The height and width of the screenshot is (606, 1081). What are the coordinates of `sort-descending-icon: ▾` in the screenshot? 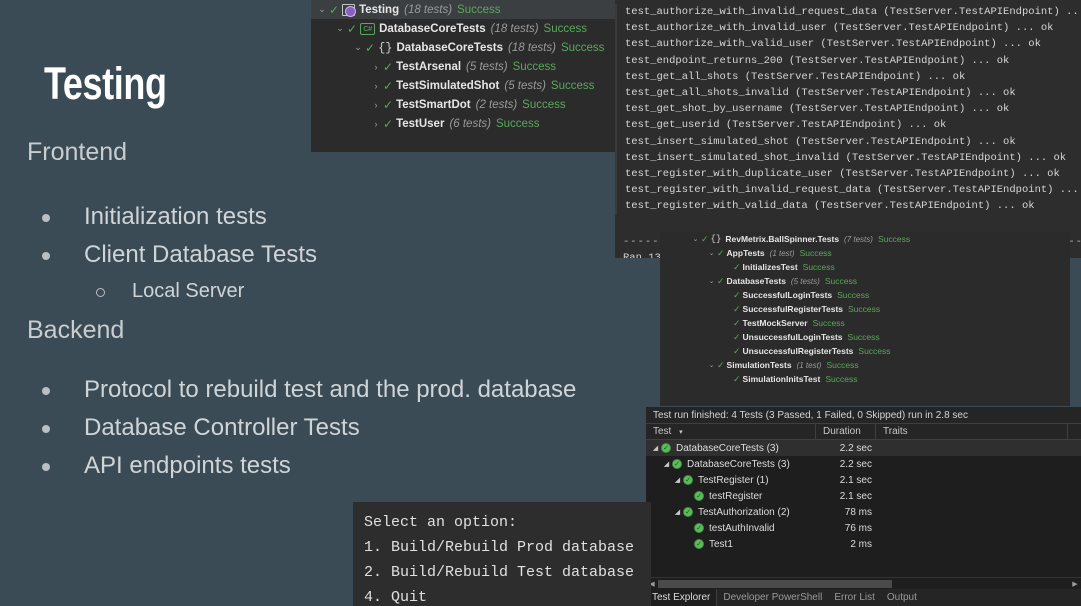 It's located at (681, 432).